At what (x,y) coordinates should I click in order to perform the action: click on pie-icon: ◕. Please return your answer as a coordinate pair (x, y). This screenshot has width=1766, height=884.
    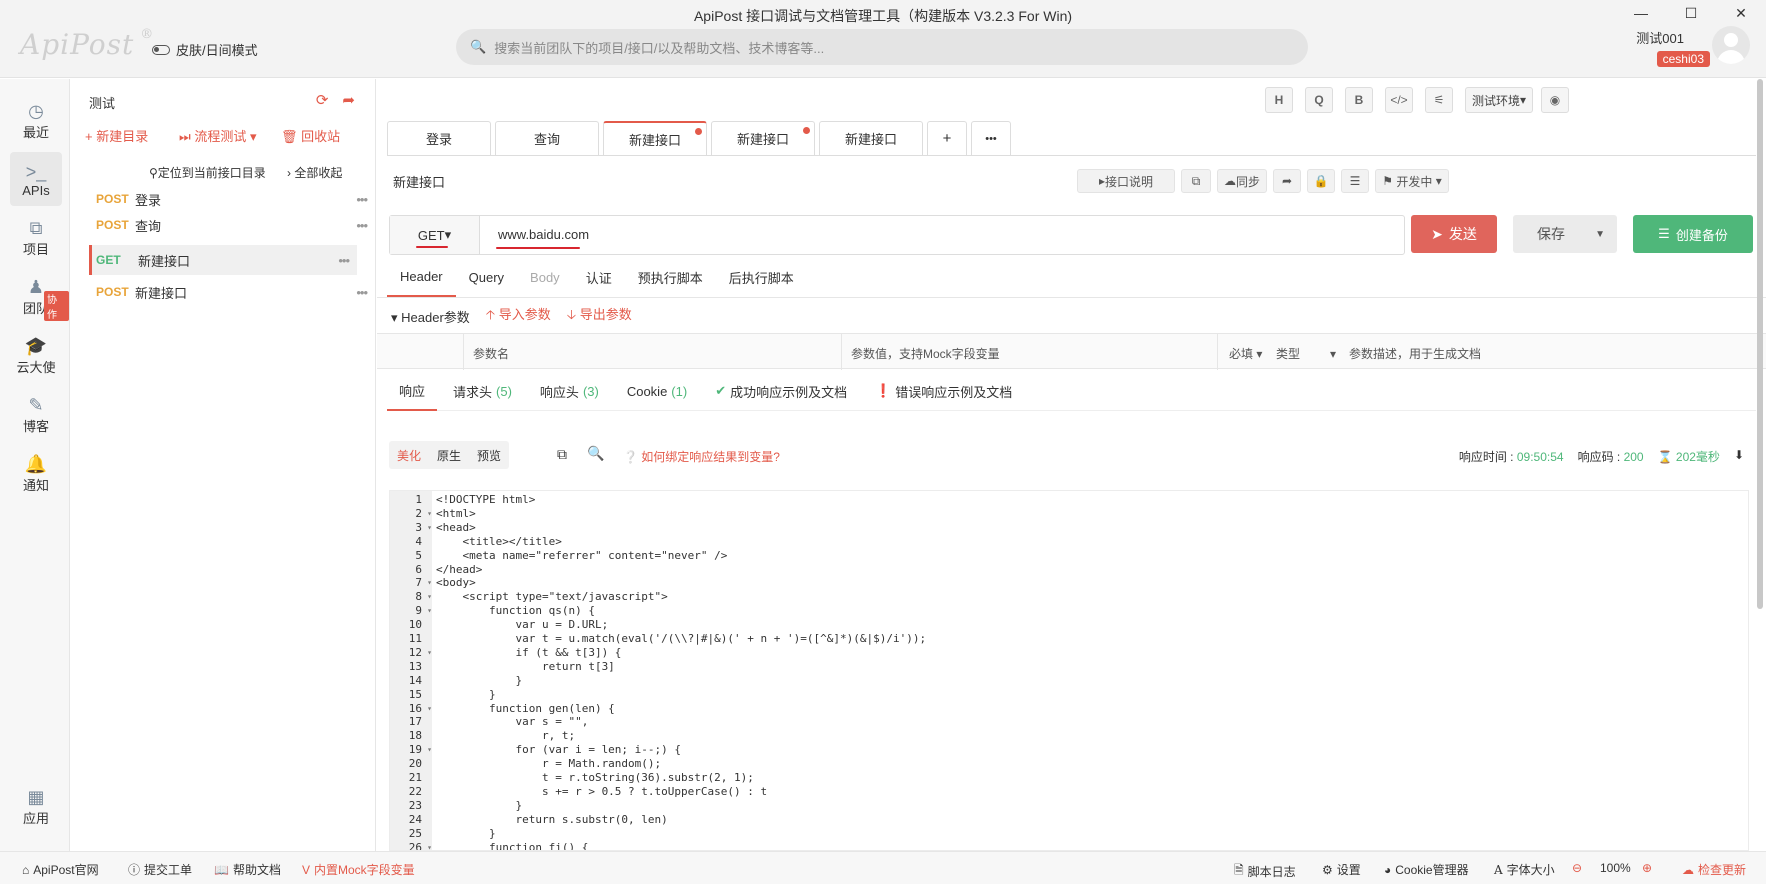
    Looking at the image, I should click on (1388, 869).